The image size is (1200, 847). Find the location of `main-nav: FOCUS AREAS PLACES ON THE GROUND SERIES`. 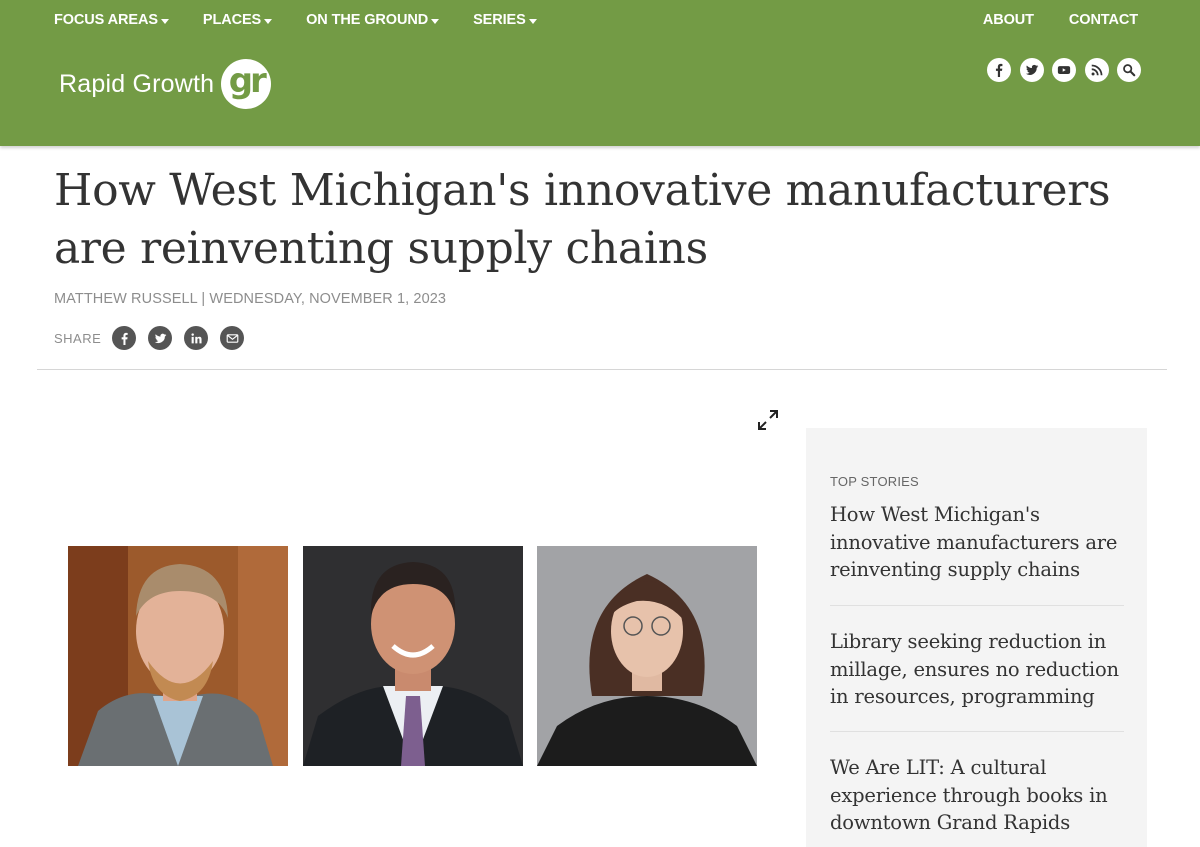

main-nav: FOCUS AREAS PLACES ON THE GROUND SERIES is located at coordinates (312, 20).